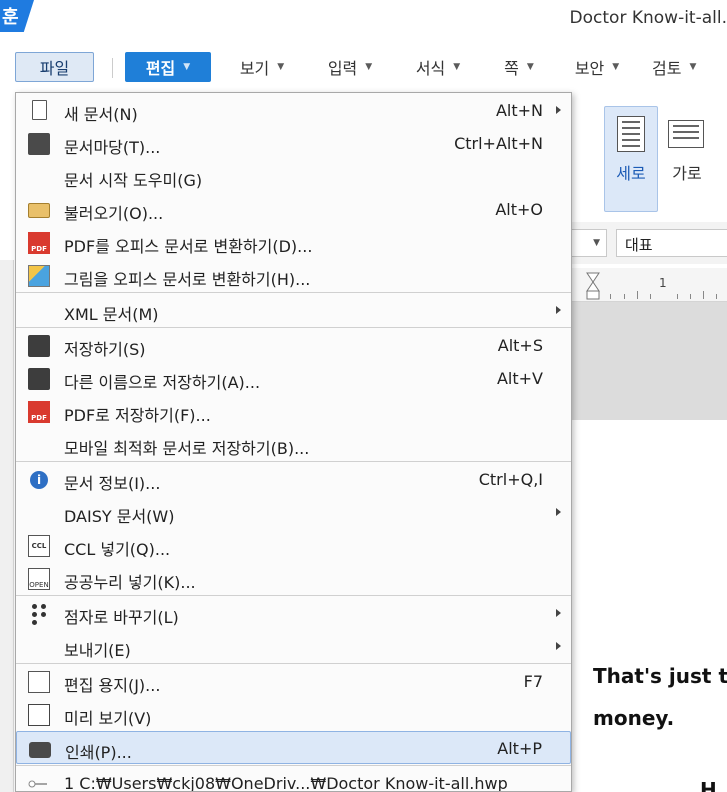 Image resolution: width=727 pixels, height=792 pixels. What do you see at coordinates (40, 750) in the screenshot?
I see `print-icon` at bounding box center [40, 750].